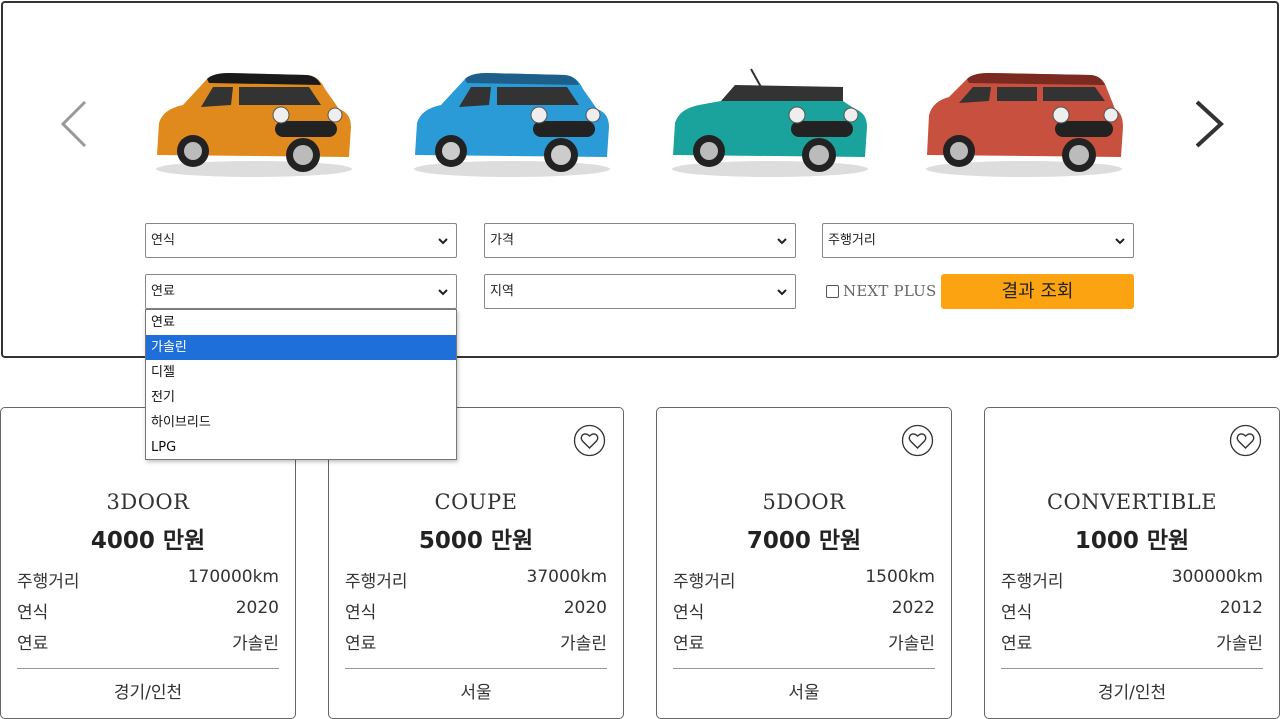  Describe the element at coordinates (301, 291) in the screenshot. I see `fuel-select: 연료` at that location.